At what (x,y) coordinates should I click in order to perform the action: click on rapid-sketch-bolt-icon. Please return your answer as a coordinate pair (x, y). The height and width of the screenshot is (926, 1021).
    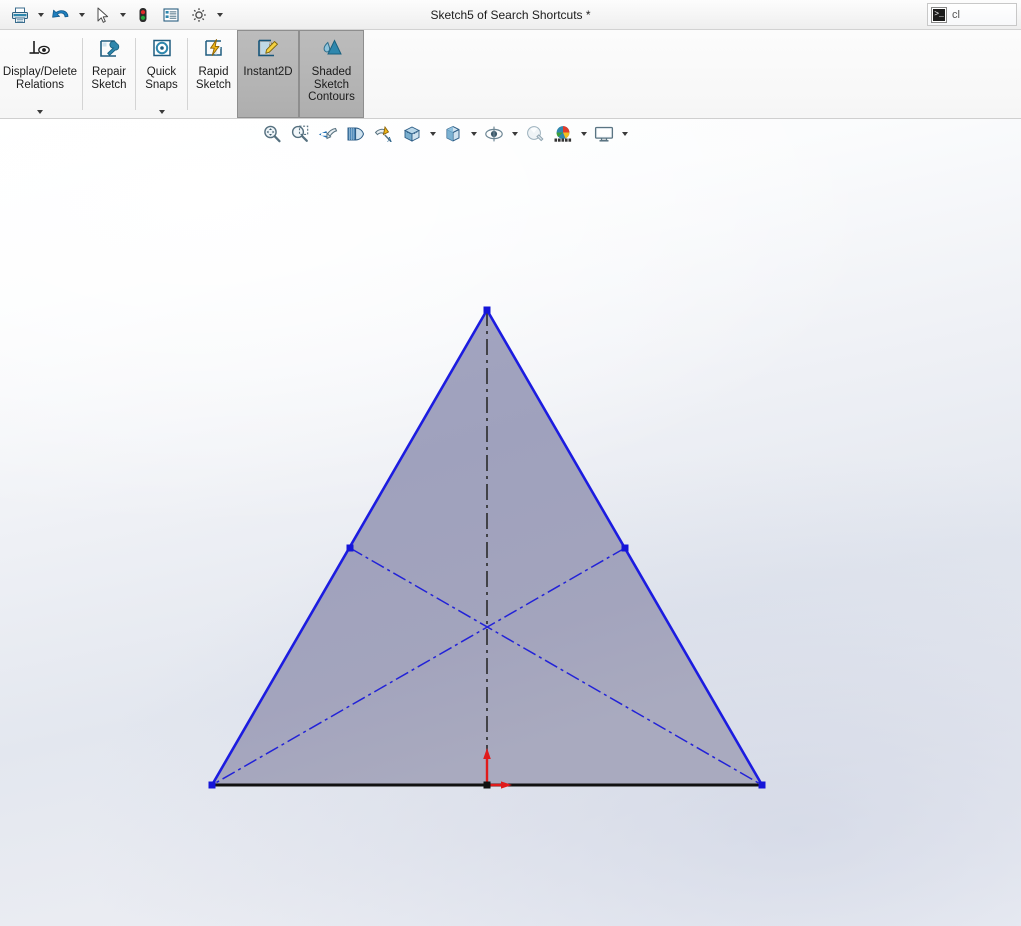
    Looking at the image, I should click on (214, 50).